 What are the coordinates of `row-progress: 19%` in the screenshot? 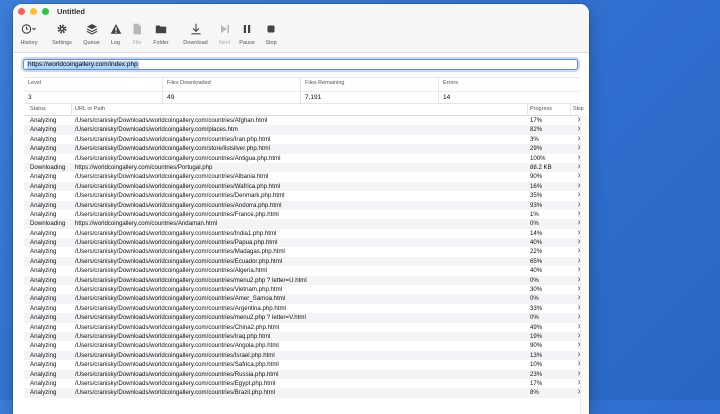 It's located at (536, 336).